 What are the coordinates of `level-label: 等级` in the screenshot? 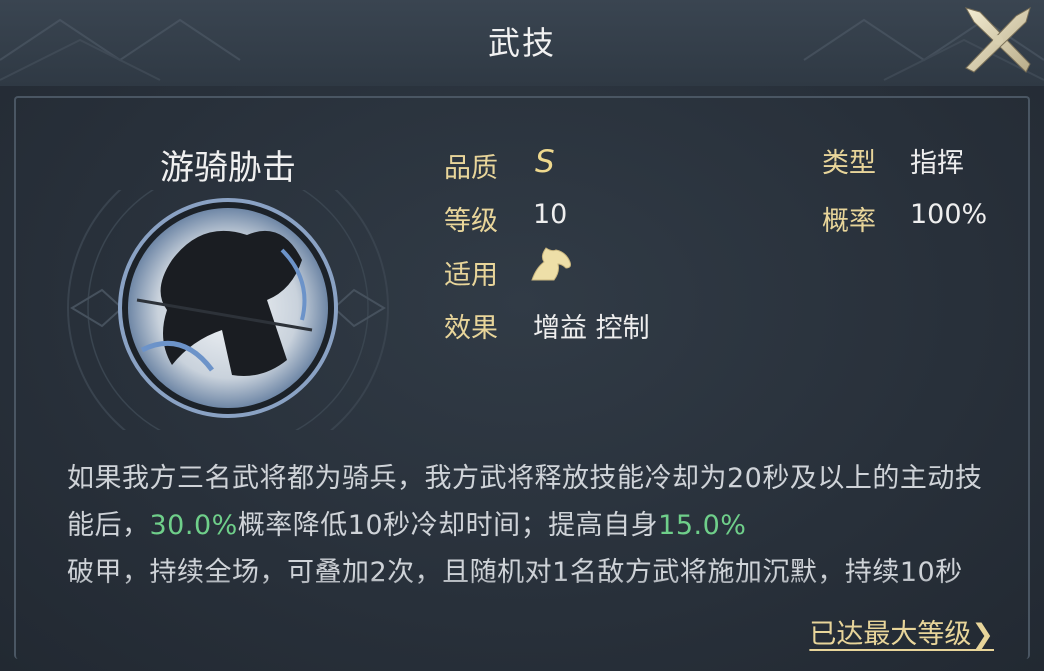 It's located at (471, 221).